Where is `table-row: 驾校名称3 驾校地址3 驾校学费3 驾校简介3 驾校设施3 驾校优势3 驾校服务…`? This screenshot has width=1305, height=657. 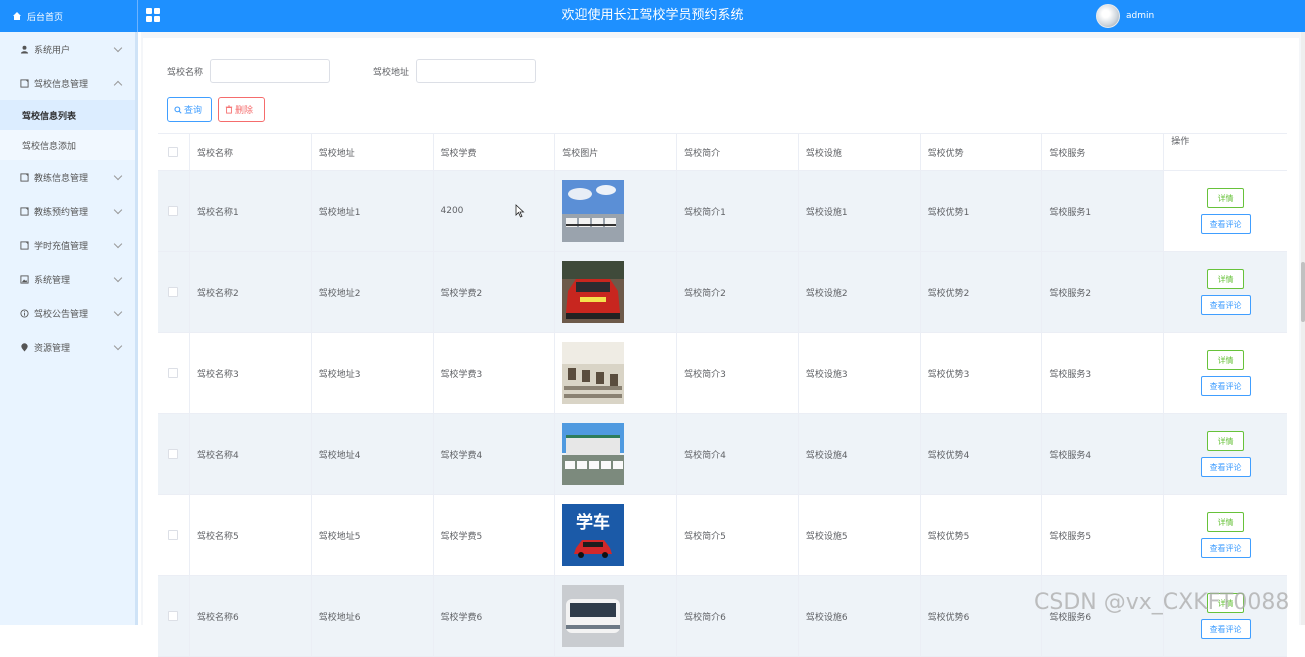 table-row: 驾校名称3 驾校地址3 驾校学费3 驾校简介3 驾校设施3 驾校优势3 驾校服务… is located at coordinates (722, 373).